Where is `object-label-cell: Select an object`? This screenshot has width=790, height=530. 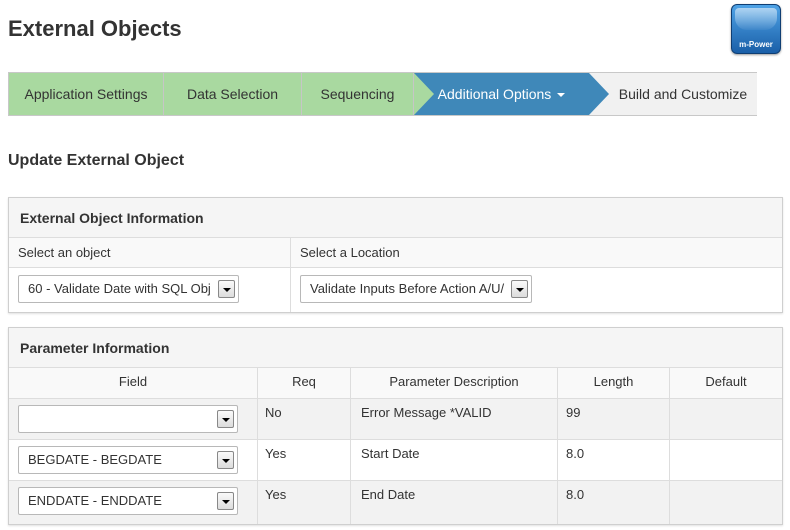
object-label-cell: Select an object is located at coordinates (150, 252).